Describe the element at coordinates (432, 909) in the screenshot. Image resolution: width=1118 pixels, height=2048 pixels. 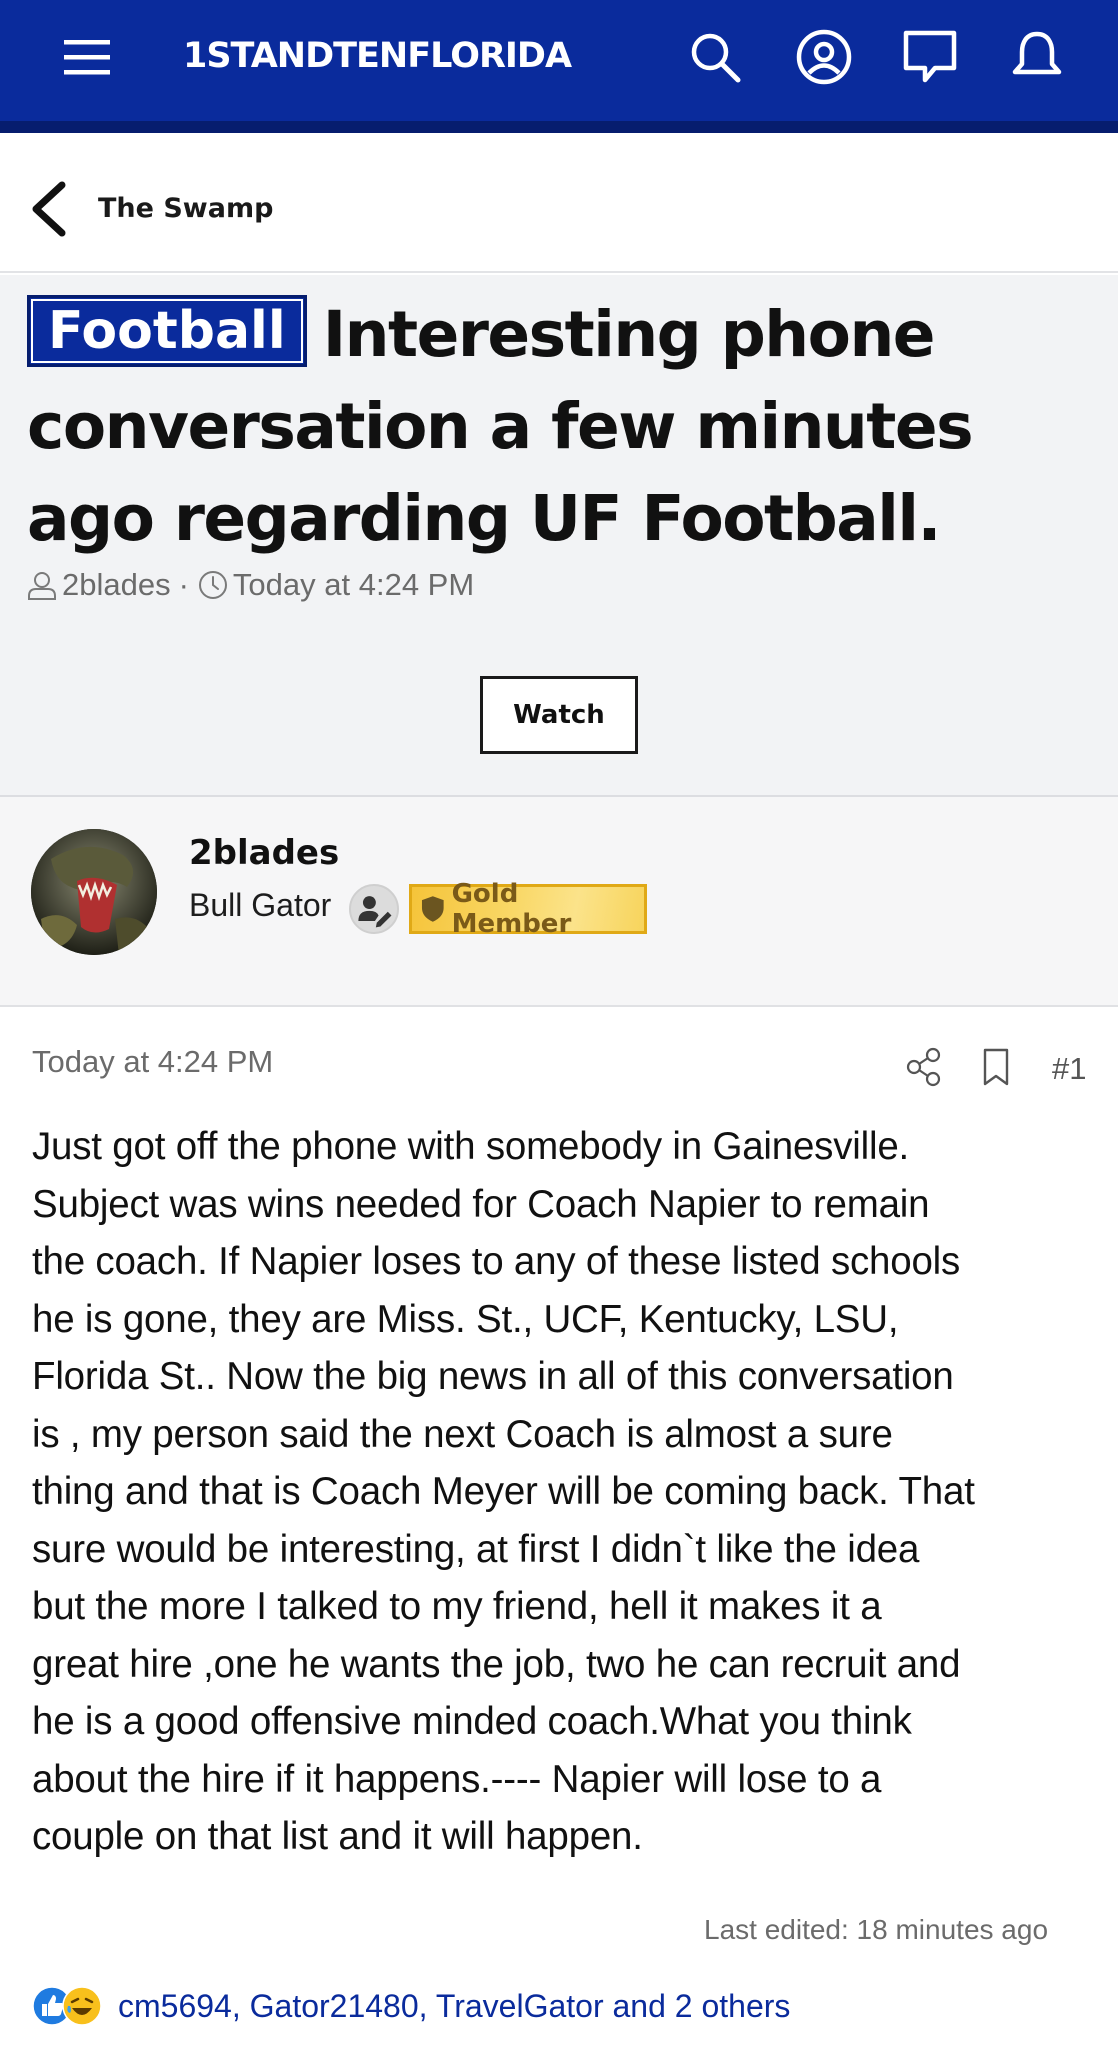
I see `shield-icon` at that location.